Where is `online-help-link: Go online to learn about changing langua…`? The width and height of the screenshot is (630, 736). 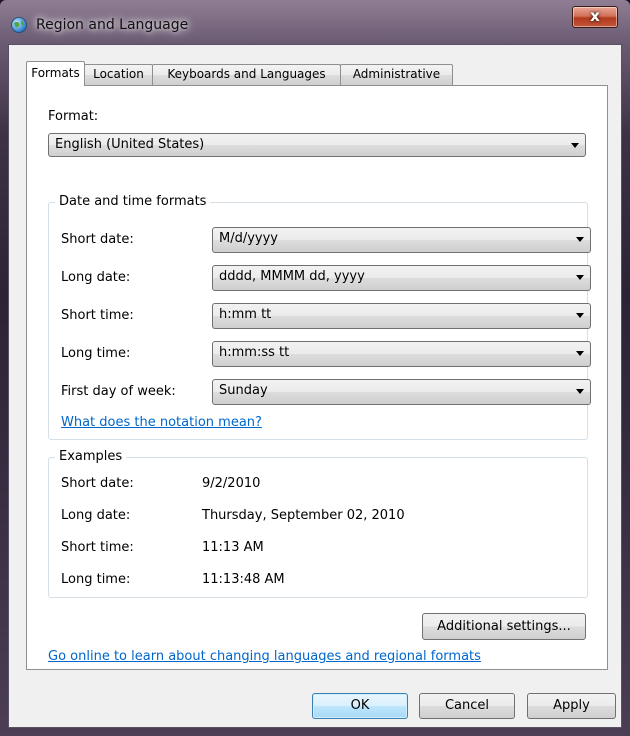
online-help-link: Go online to learn about changing langua… is located at coordinates (264, 656).